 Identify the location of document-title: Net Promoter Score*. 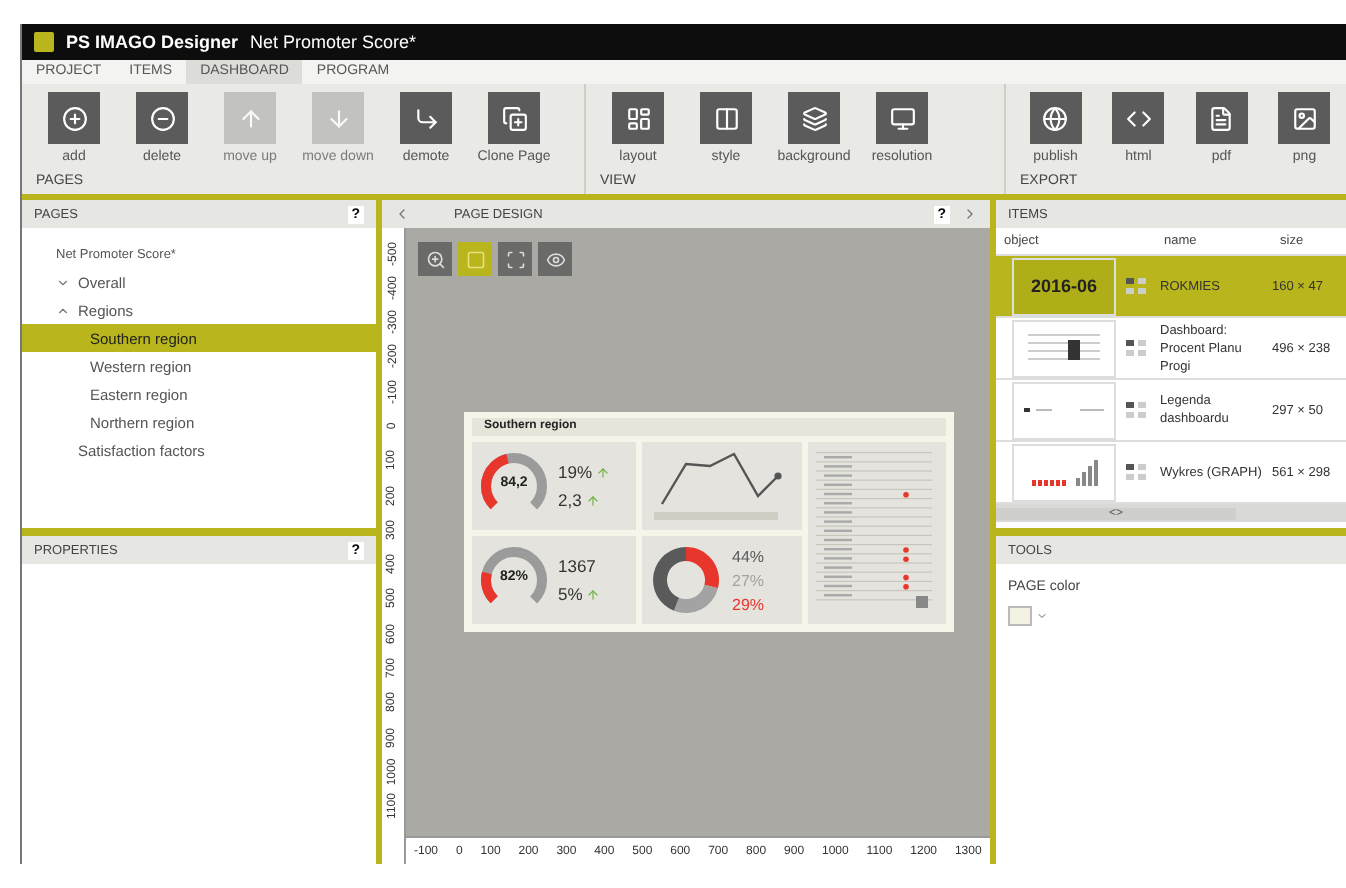
(333, 42).